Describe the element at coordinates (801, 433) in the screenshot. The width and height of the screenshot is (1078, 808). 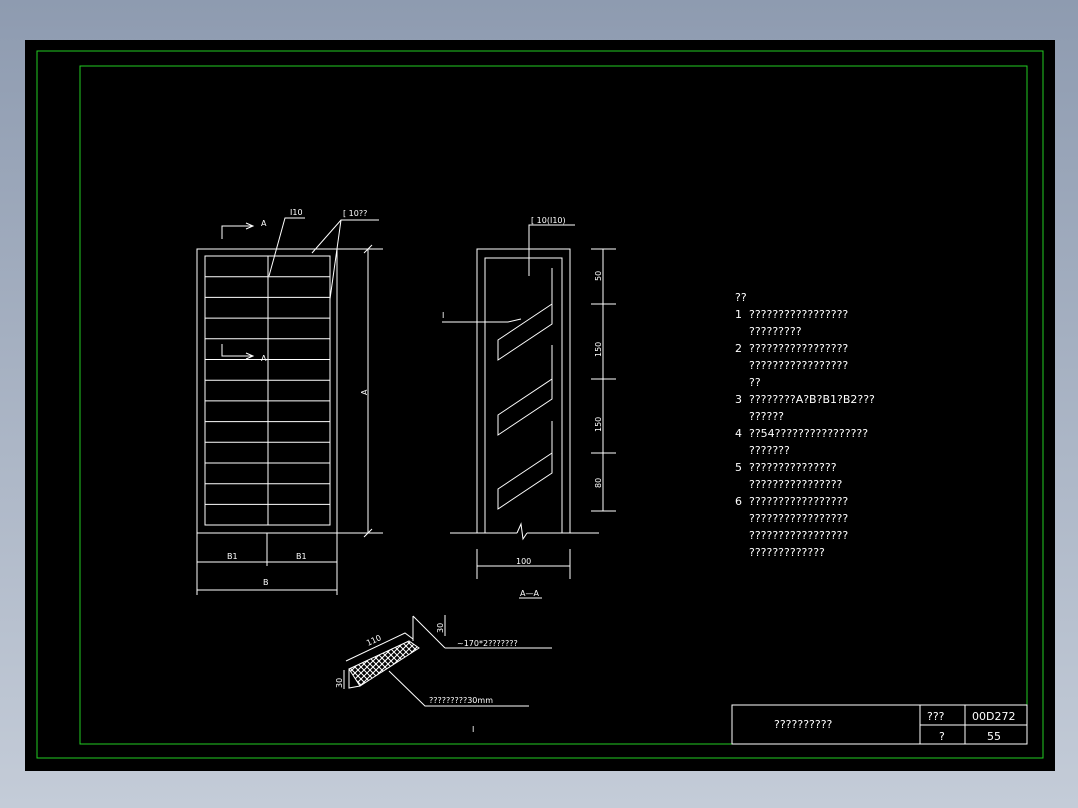
I see `note-line: 4 ??54????????????????` at that location.